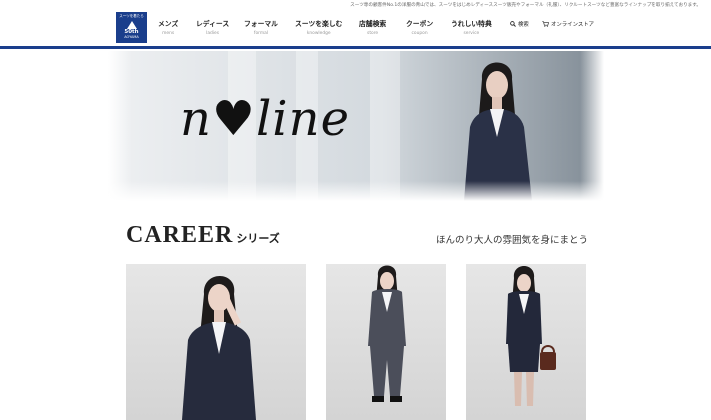  I want to click on logo-line1: スーツを着たら, so click(131, 16).